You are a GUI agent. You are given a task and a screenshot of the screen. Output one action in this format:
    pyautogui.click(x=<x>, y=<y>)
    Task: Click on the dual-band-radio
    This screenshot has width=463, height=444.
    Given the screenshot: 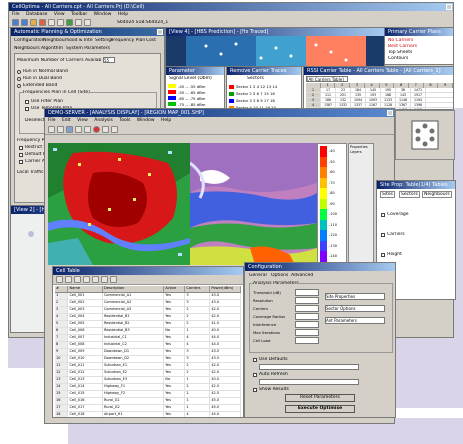 What is the action you would take?
    pyautogui.click(x=19, y=79)
    